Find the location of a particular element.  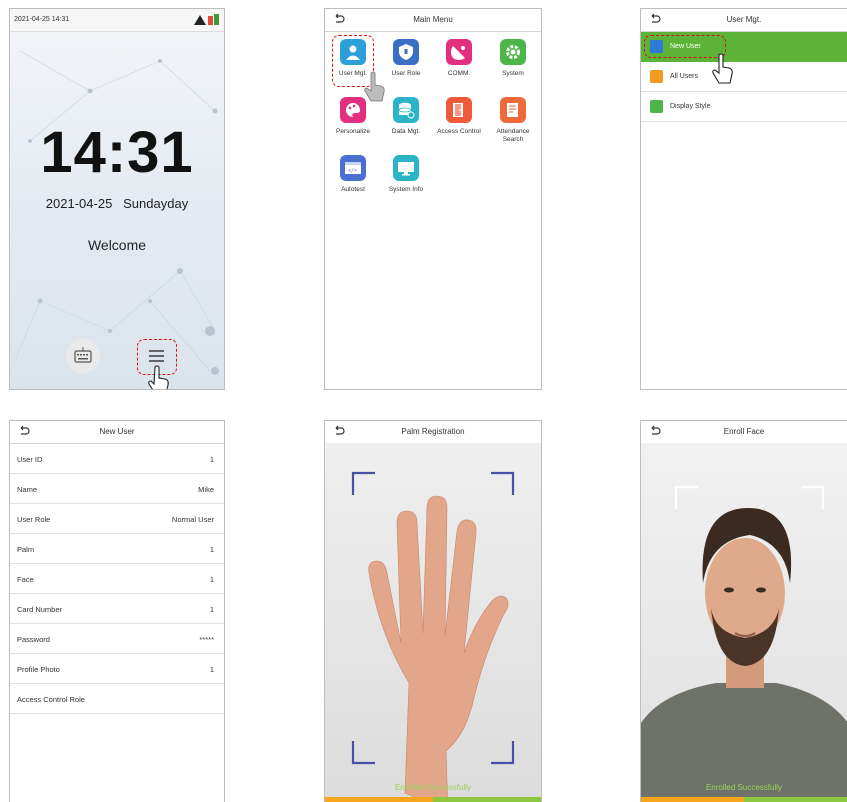

field-user-role: User Role Normal User is located at coordinates (117, 519).